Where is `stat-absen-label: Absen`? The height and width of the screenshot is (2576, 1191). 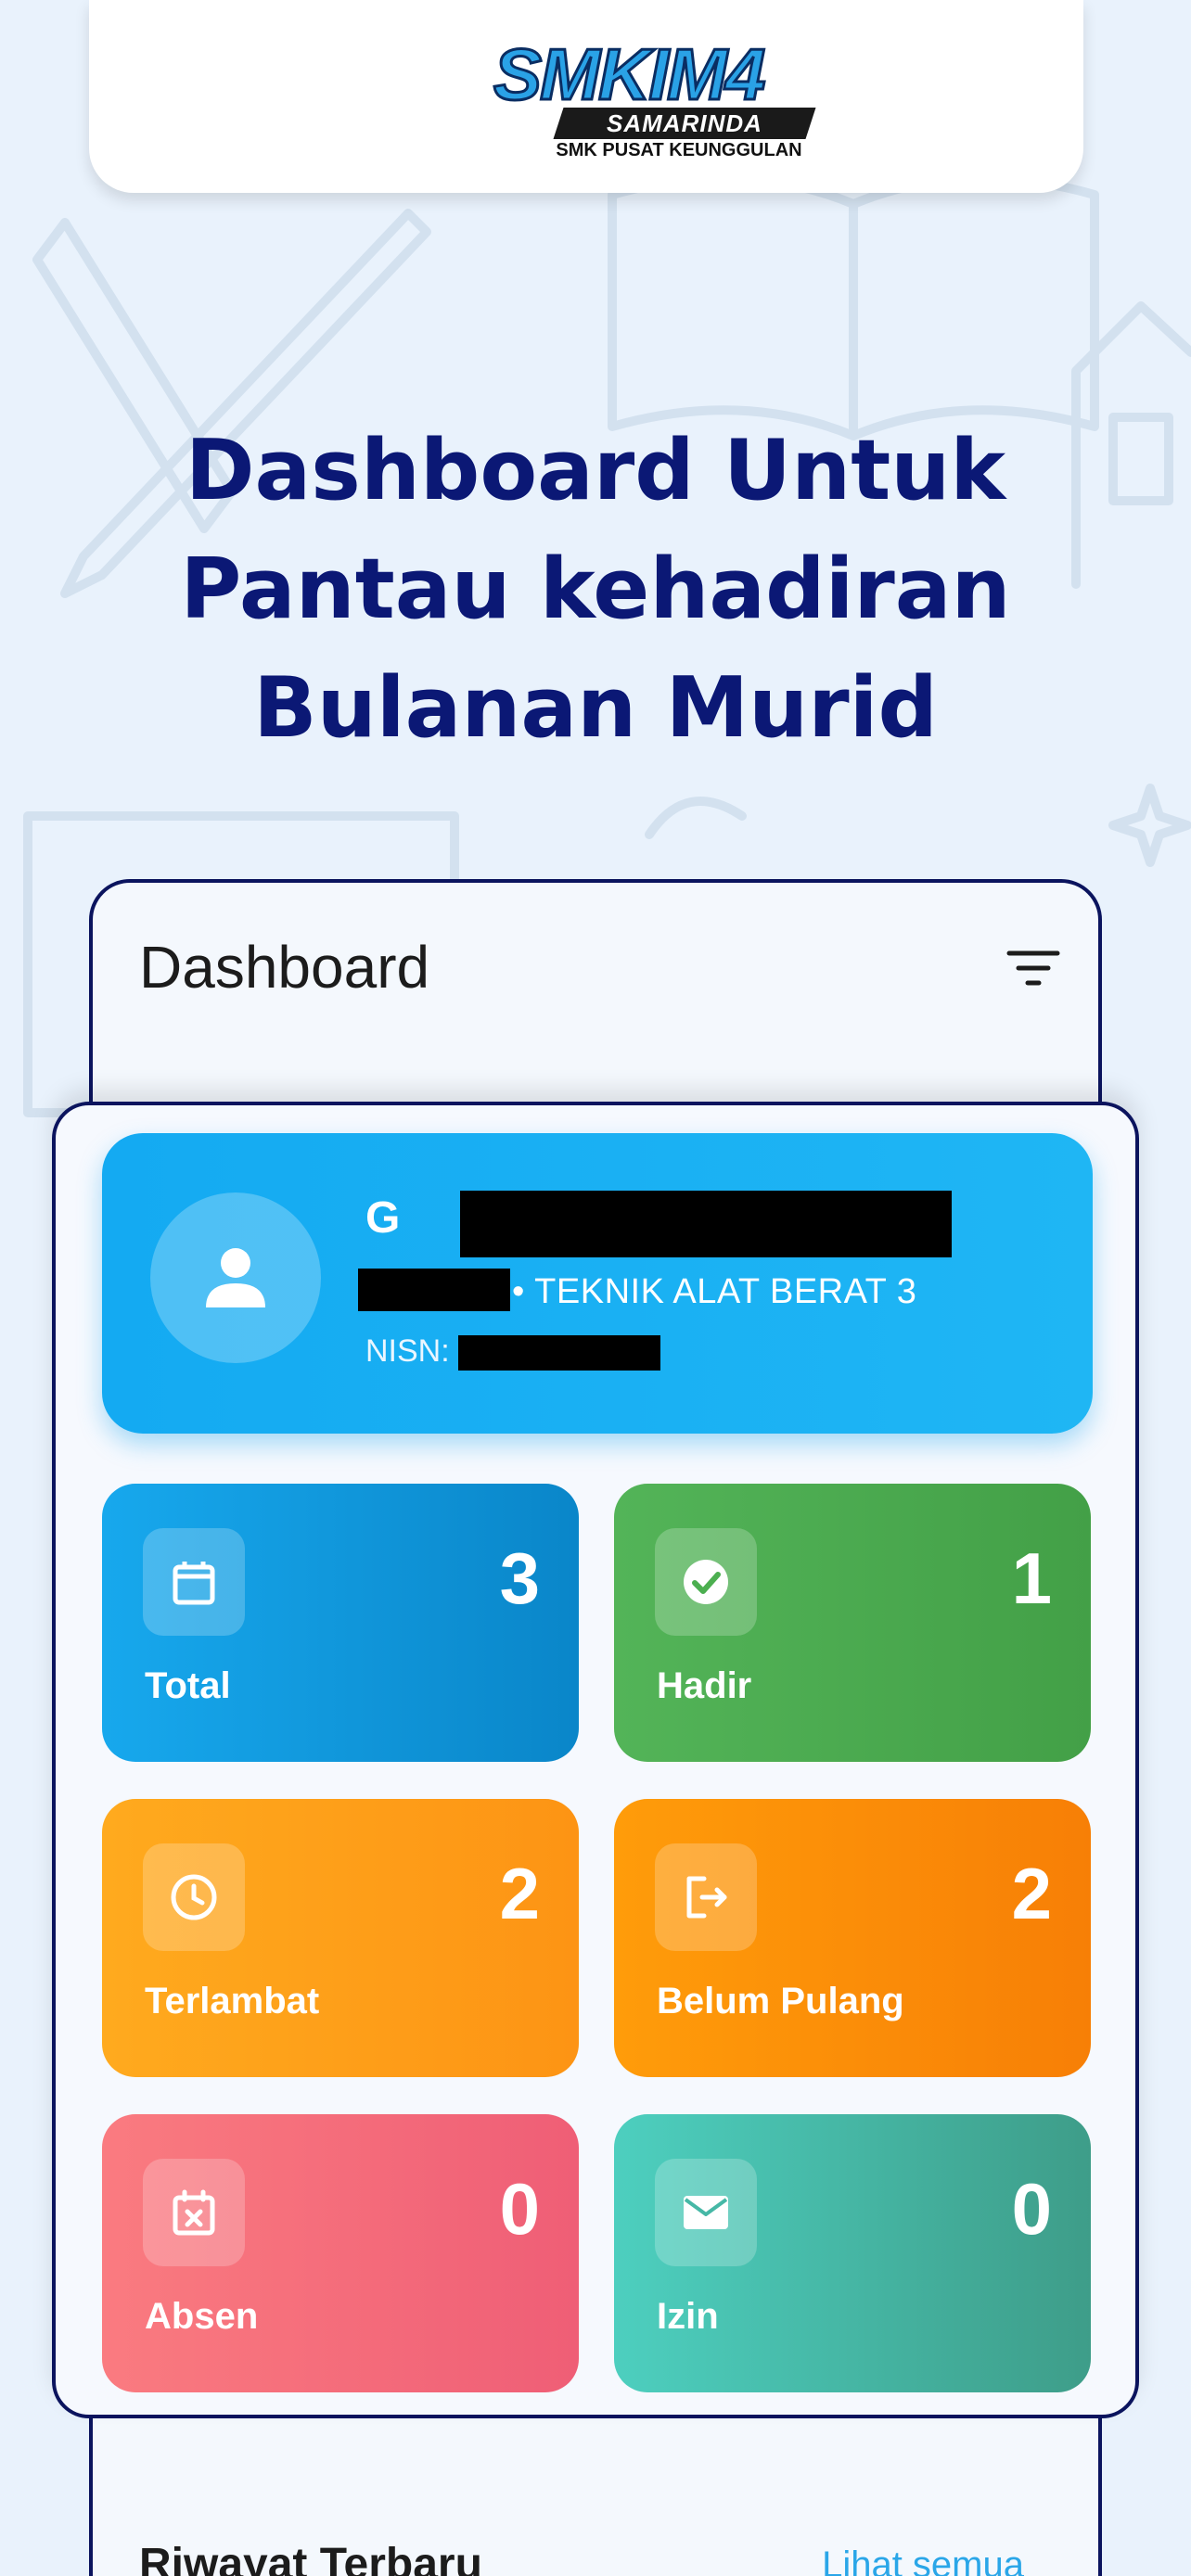 stat-absen-label: Absen is located at coordinates (202, 2316).